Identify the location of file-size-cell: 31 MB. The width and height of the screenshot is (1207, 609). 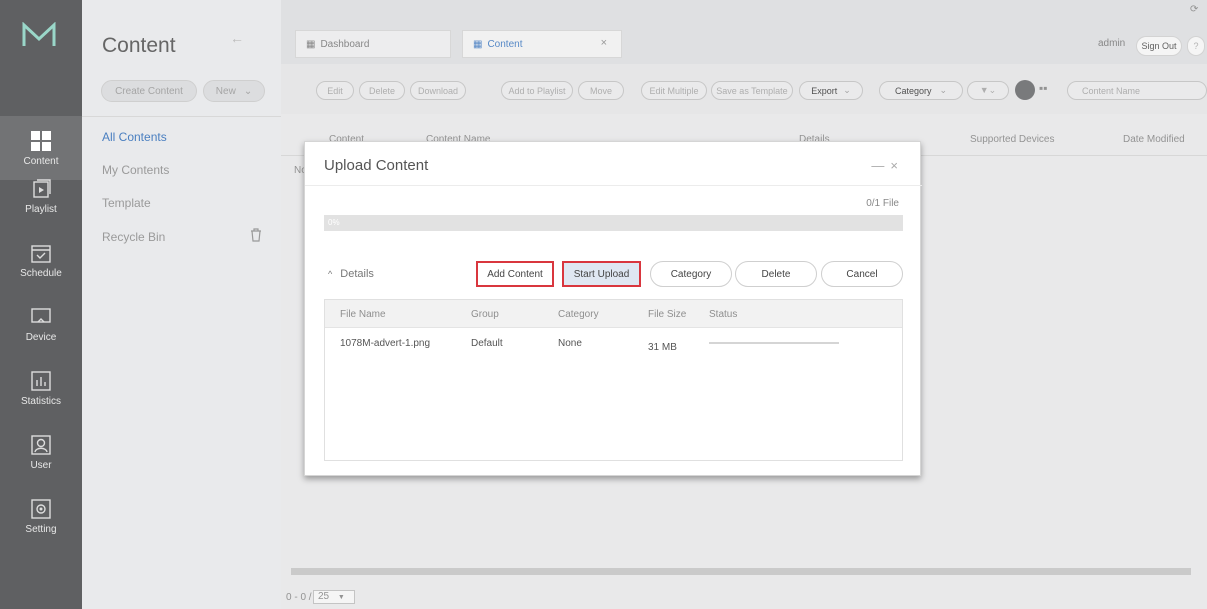
(662, 347).